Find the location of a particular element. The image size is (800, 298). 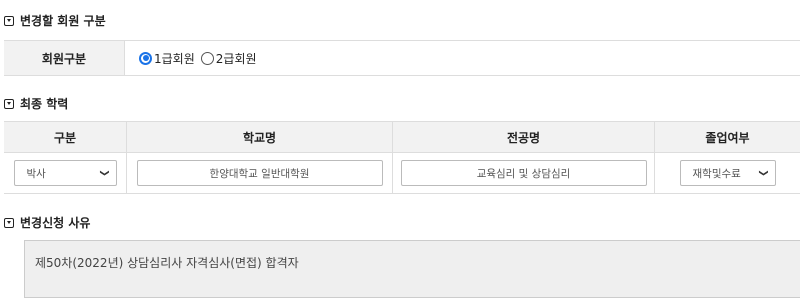

graduation-cell: 재학및수료 ❯ is located at coordinates (727, 173).